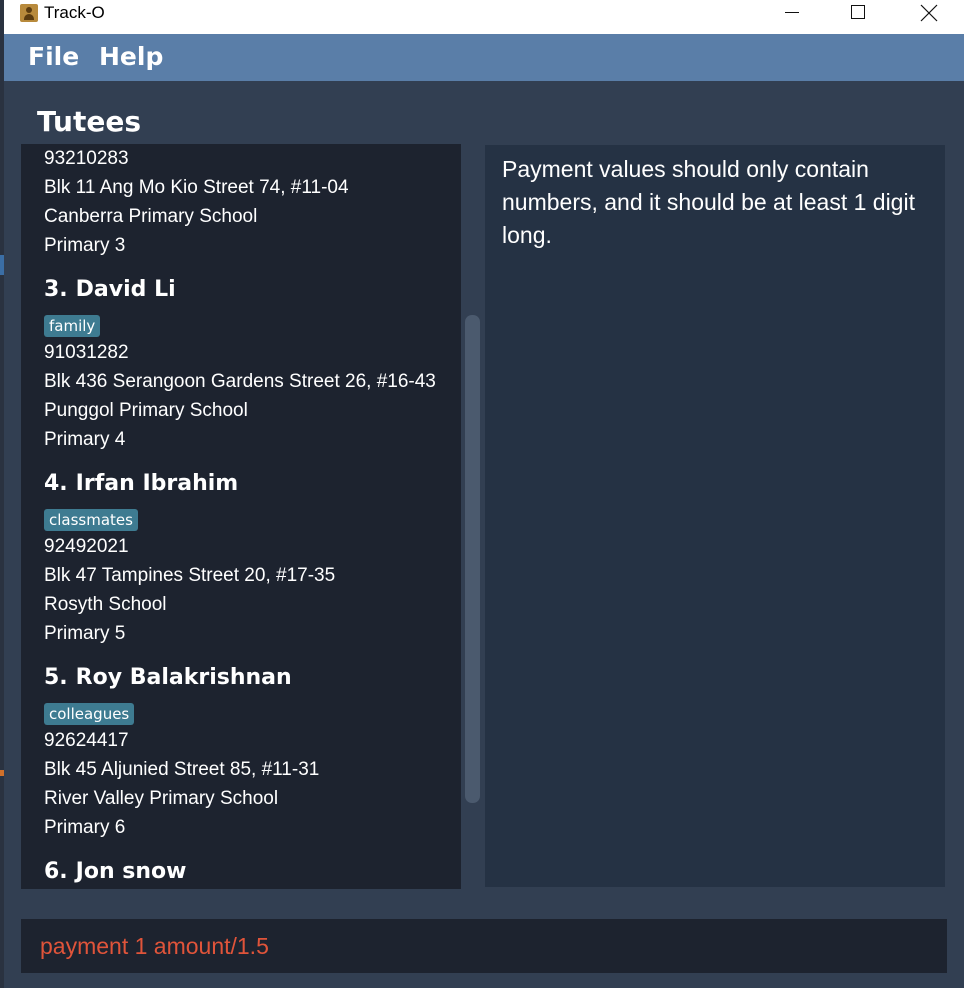  Describe the element at coordinates (86, 158) in the screenshot. I see `tutee-phone: 93210283` at that location.